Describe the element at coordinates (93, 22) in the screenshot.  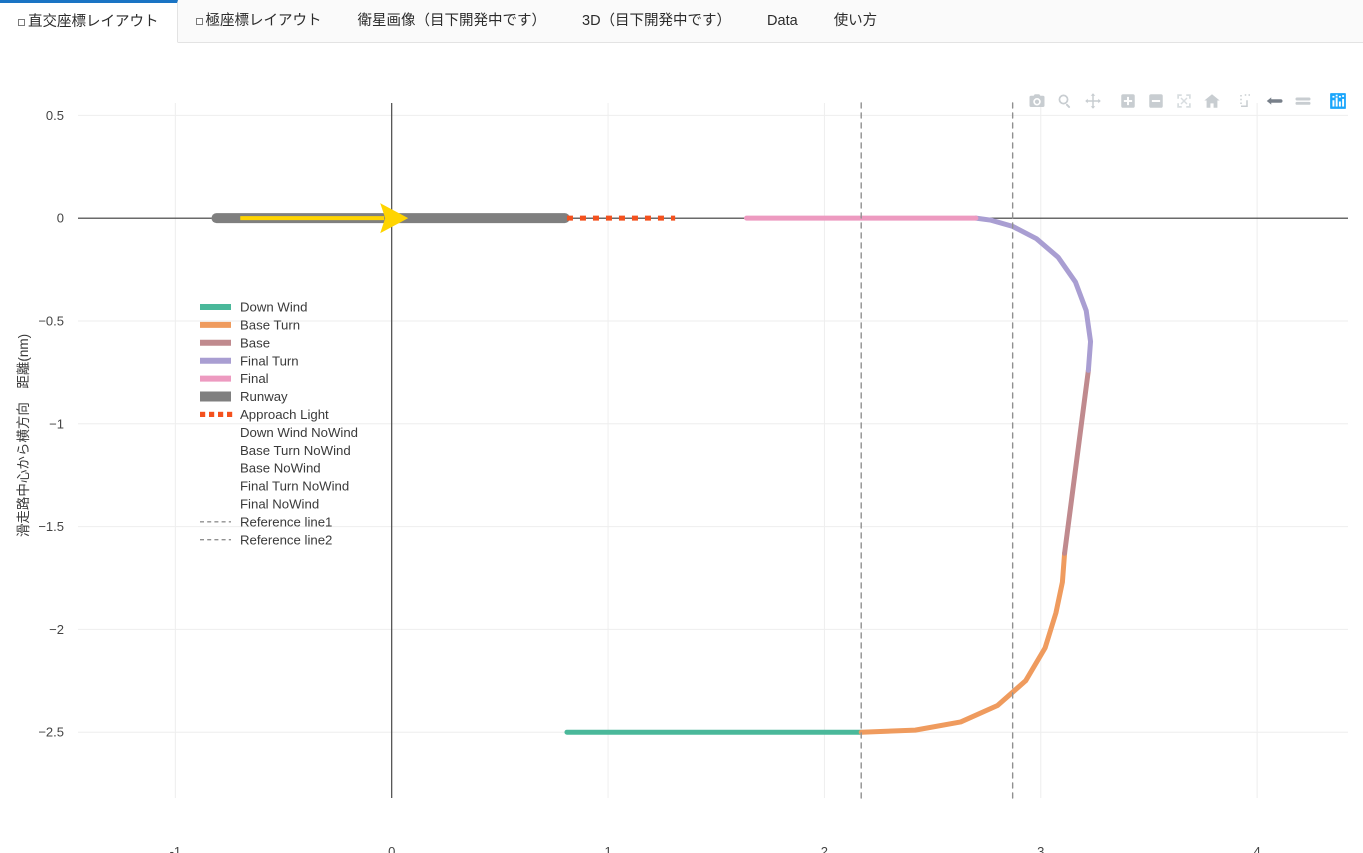
I see `tab-label: 直交座標レイアウト` at that location.